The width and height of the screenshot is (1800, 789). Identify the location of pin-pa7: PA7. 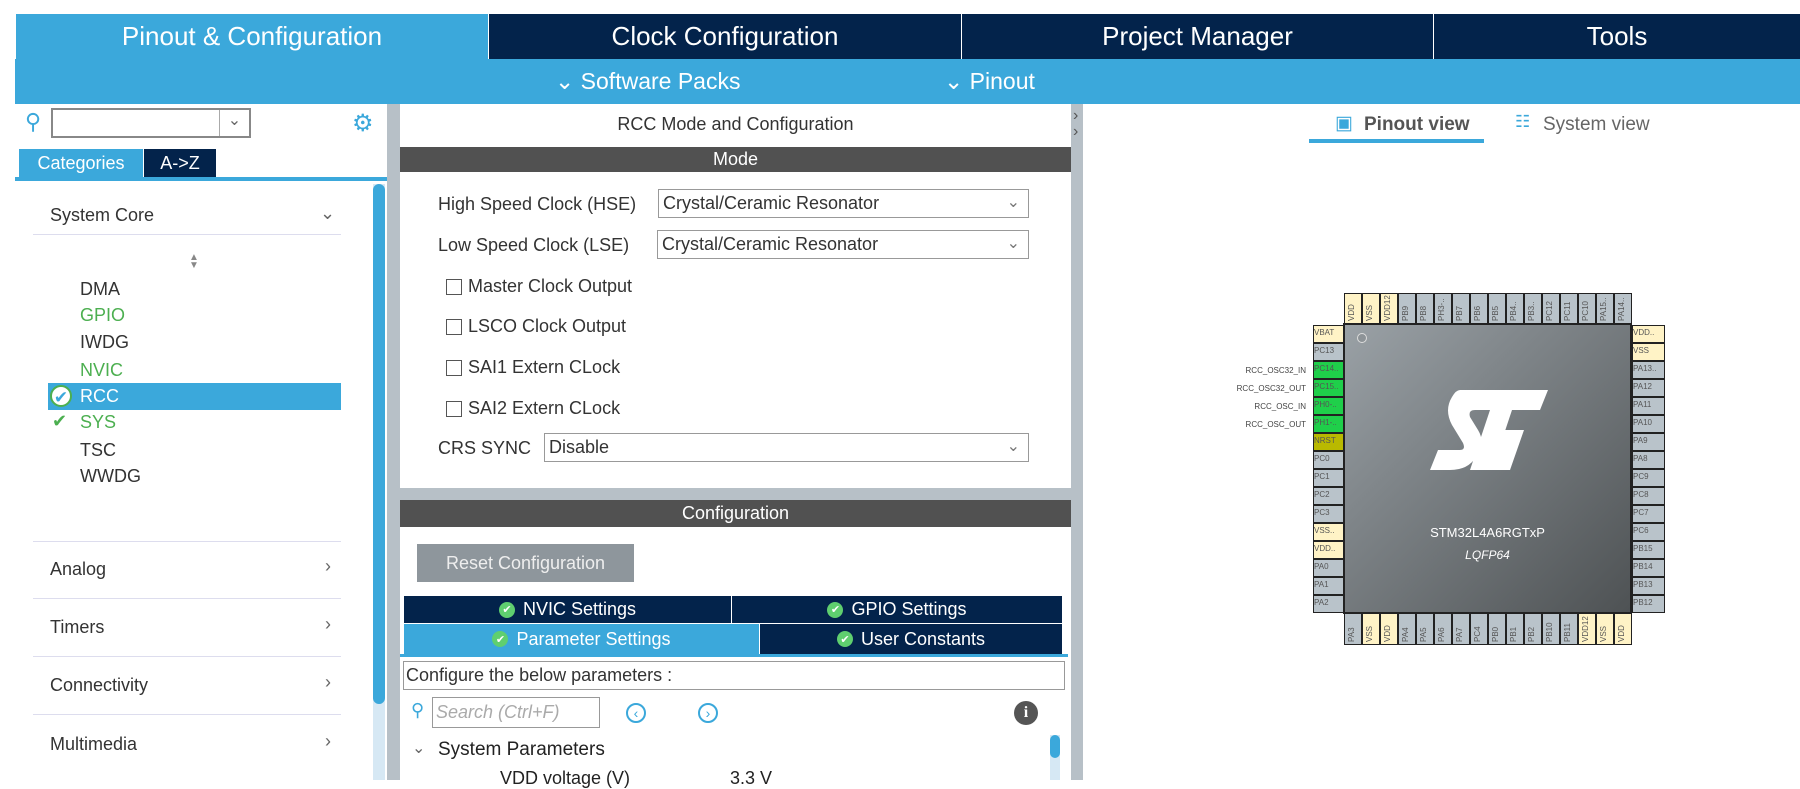
(1461, 629).